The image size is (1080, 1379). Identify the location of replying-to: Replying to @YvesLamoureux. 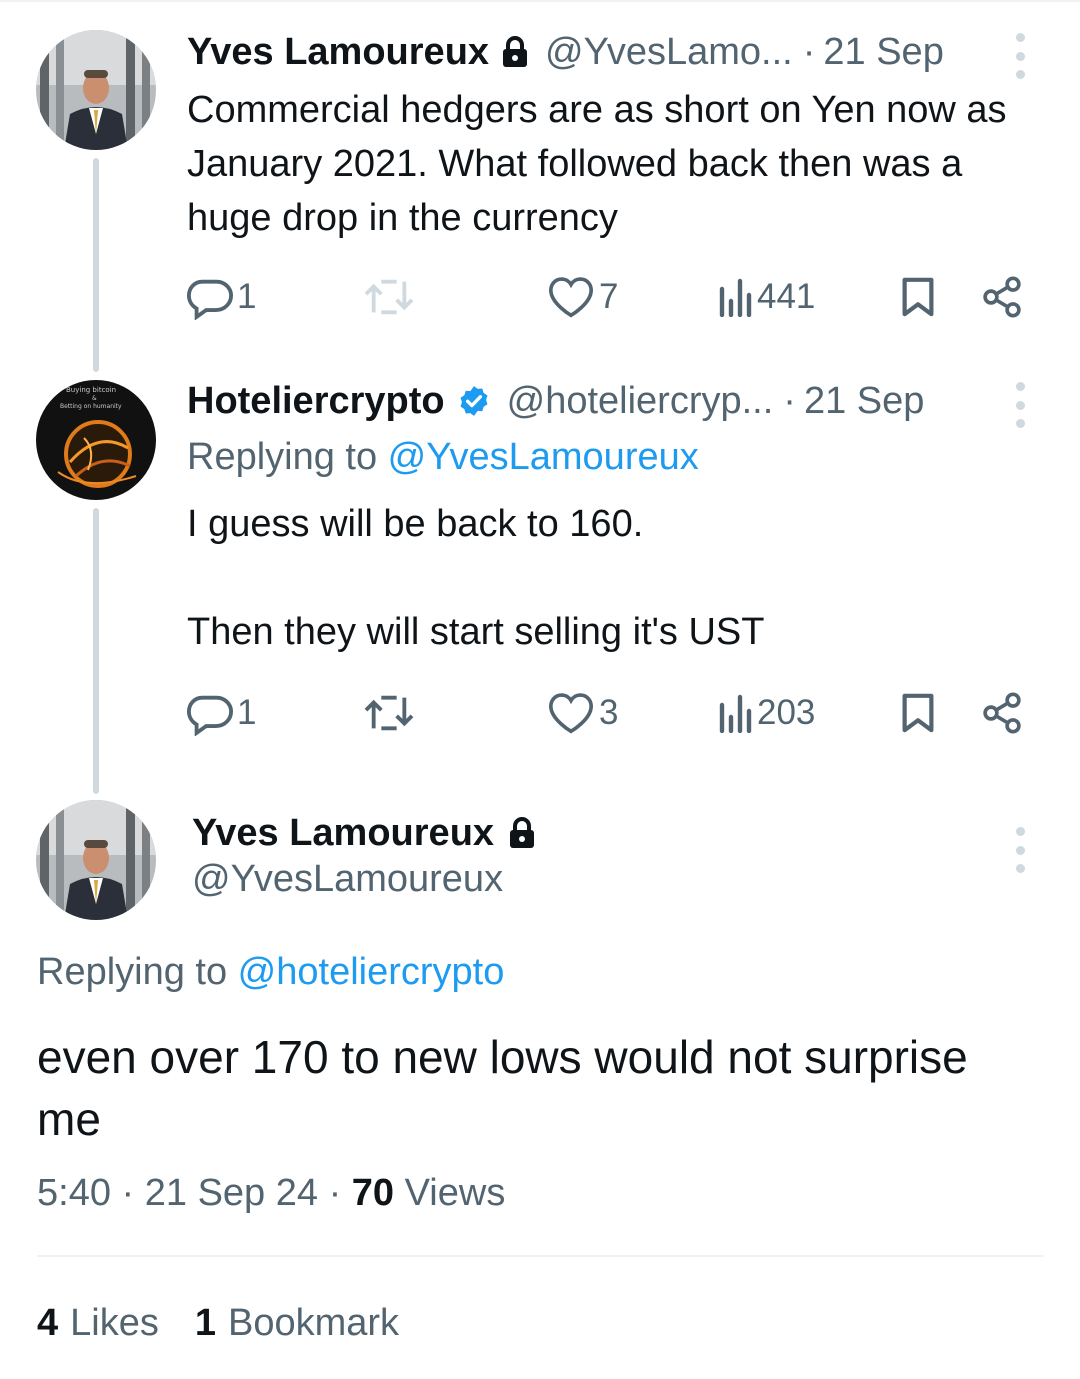
(443, 457).